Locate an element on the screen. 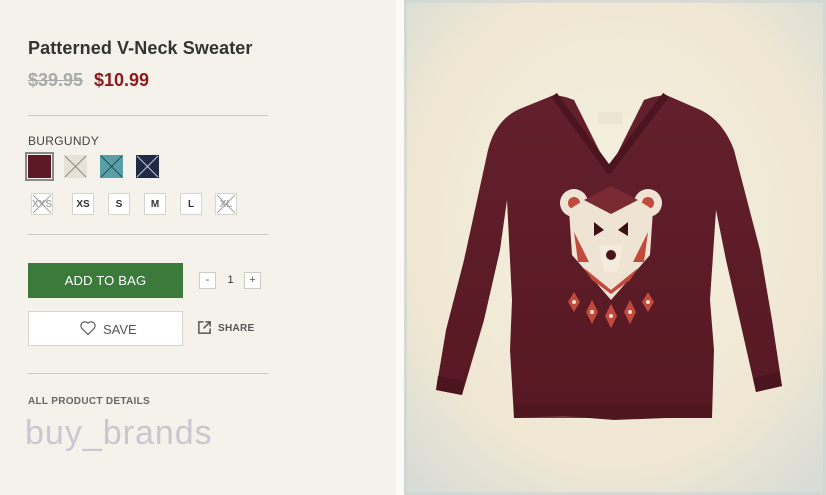 The width and height of the screenshot is (826, 495). size-label: M is located at coordinates (155, 204).